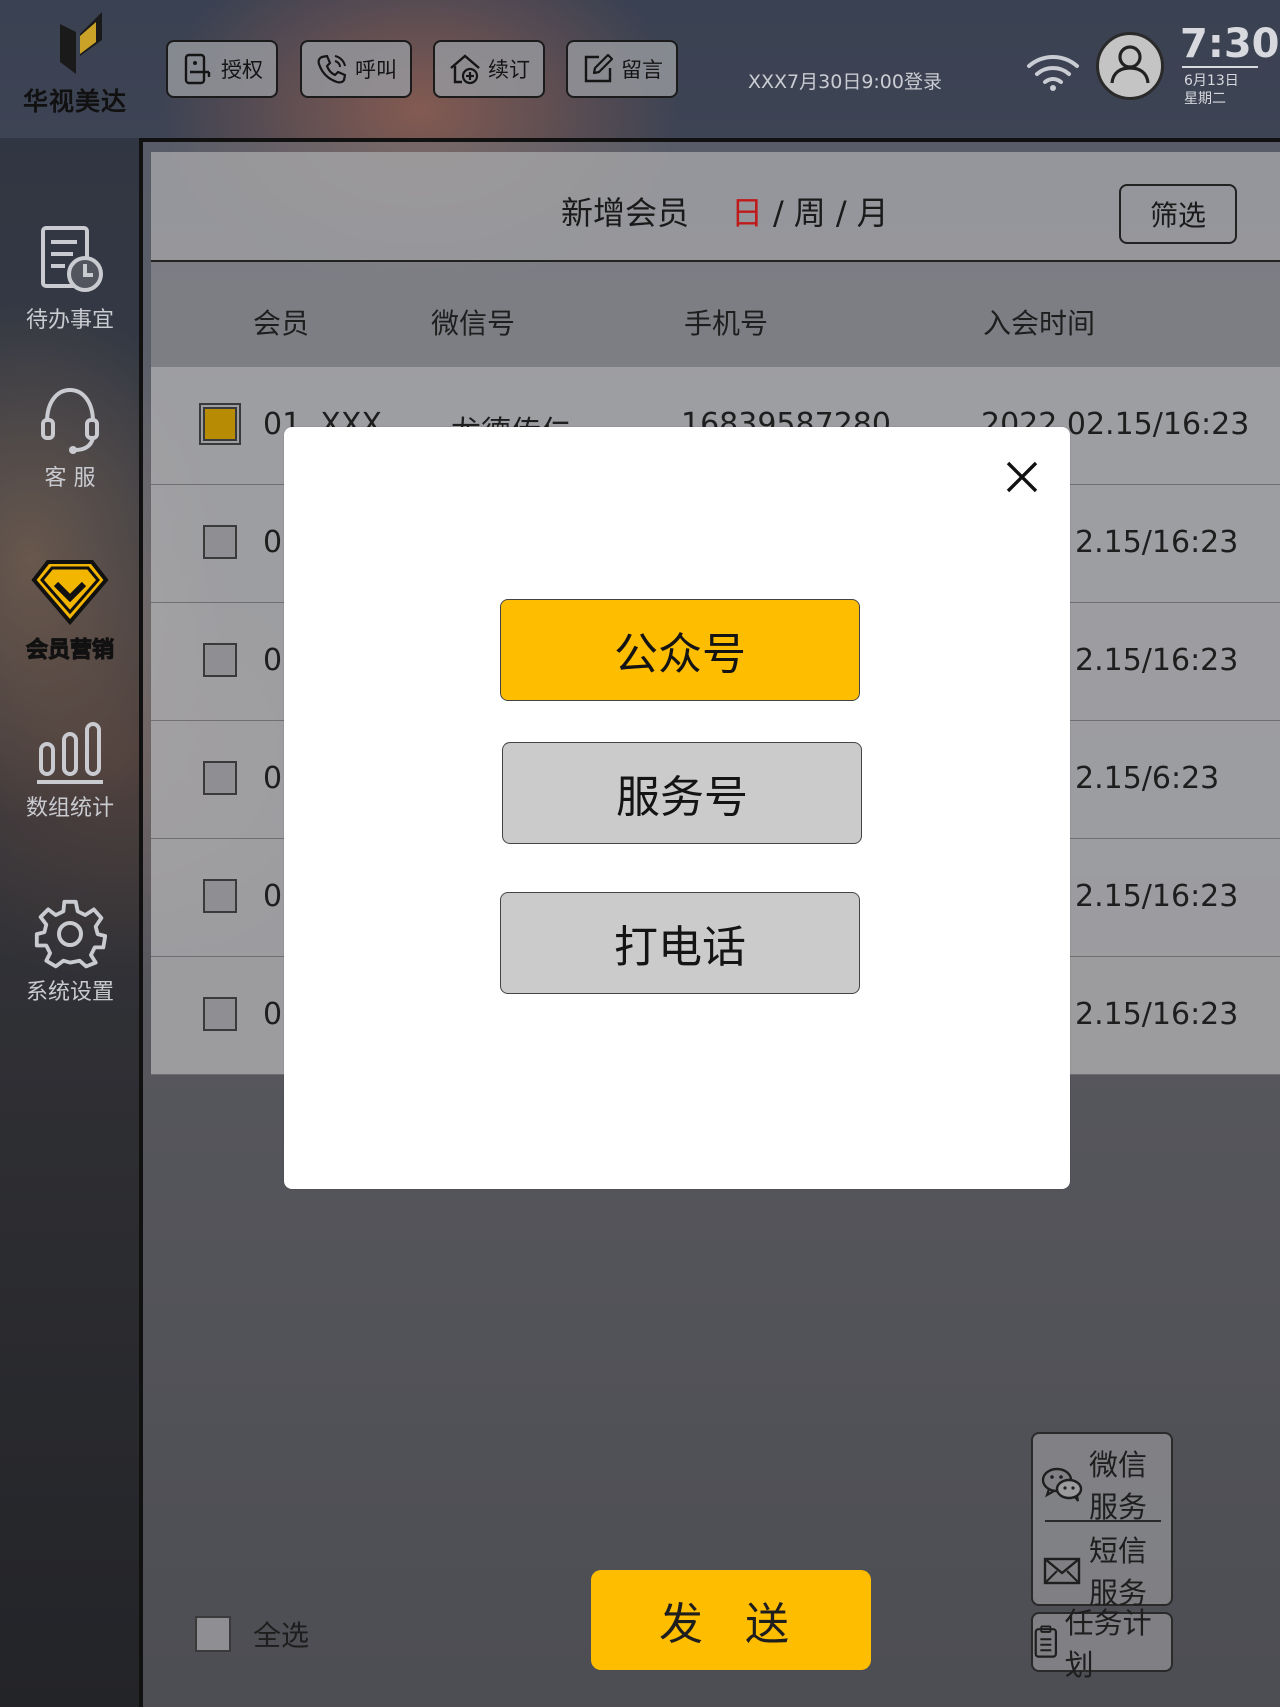 The image size is (1280, 1707). Describe the element at coordinates (70, 753) in the screenshot. I see `bar-chart-icon` at that location.